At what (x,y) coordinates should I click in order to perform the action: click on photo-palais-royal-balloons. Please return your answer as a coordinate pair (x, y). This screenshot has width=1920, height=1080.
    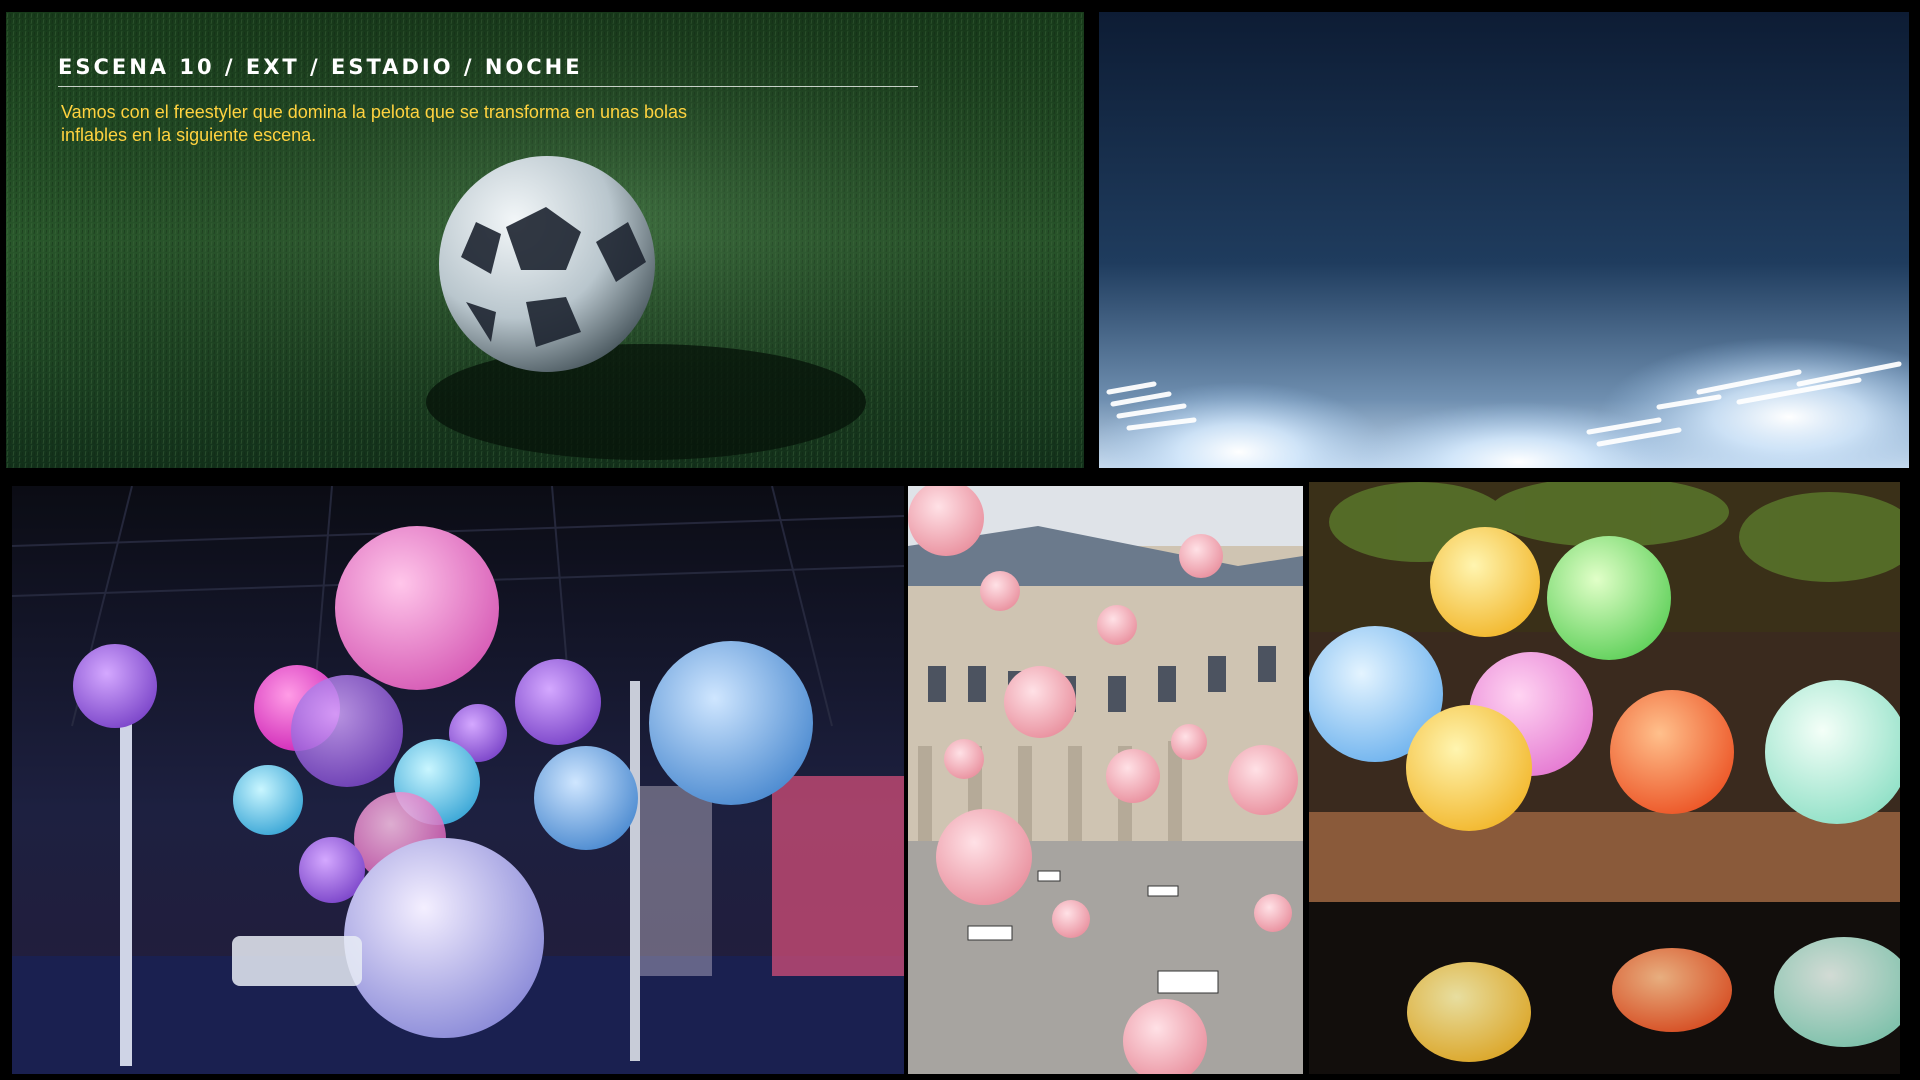
    Looking at the image, I should click on (1105, 780).